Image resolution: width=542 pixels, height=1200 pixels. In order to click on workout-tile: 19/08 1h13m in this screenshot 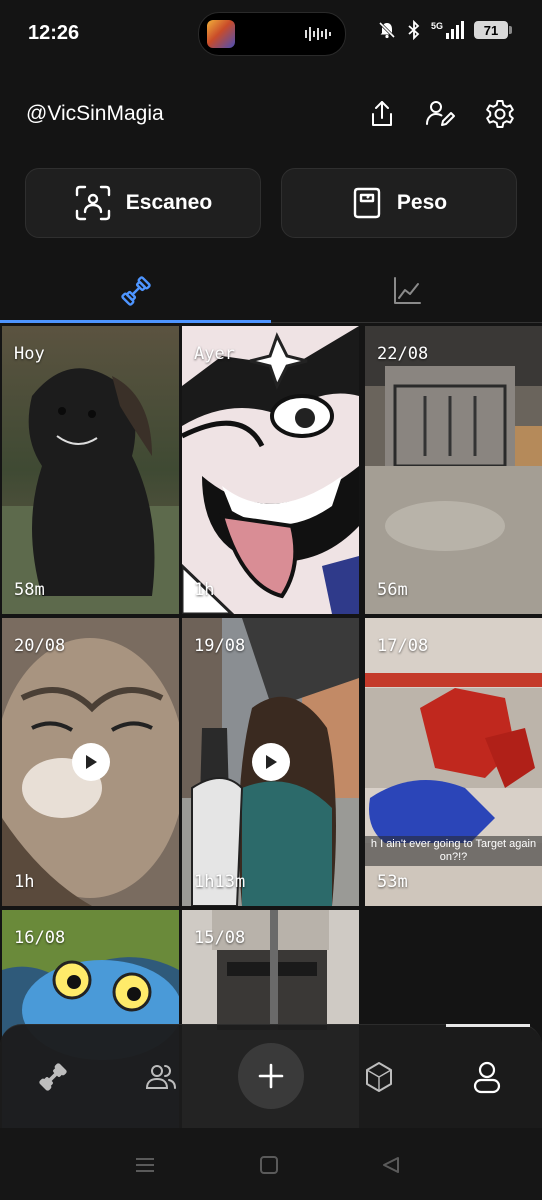, I will do `click(270, 762)`.